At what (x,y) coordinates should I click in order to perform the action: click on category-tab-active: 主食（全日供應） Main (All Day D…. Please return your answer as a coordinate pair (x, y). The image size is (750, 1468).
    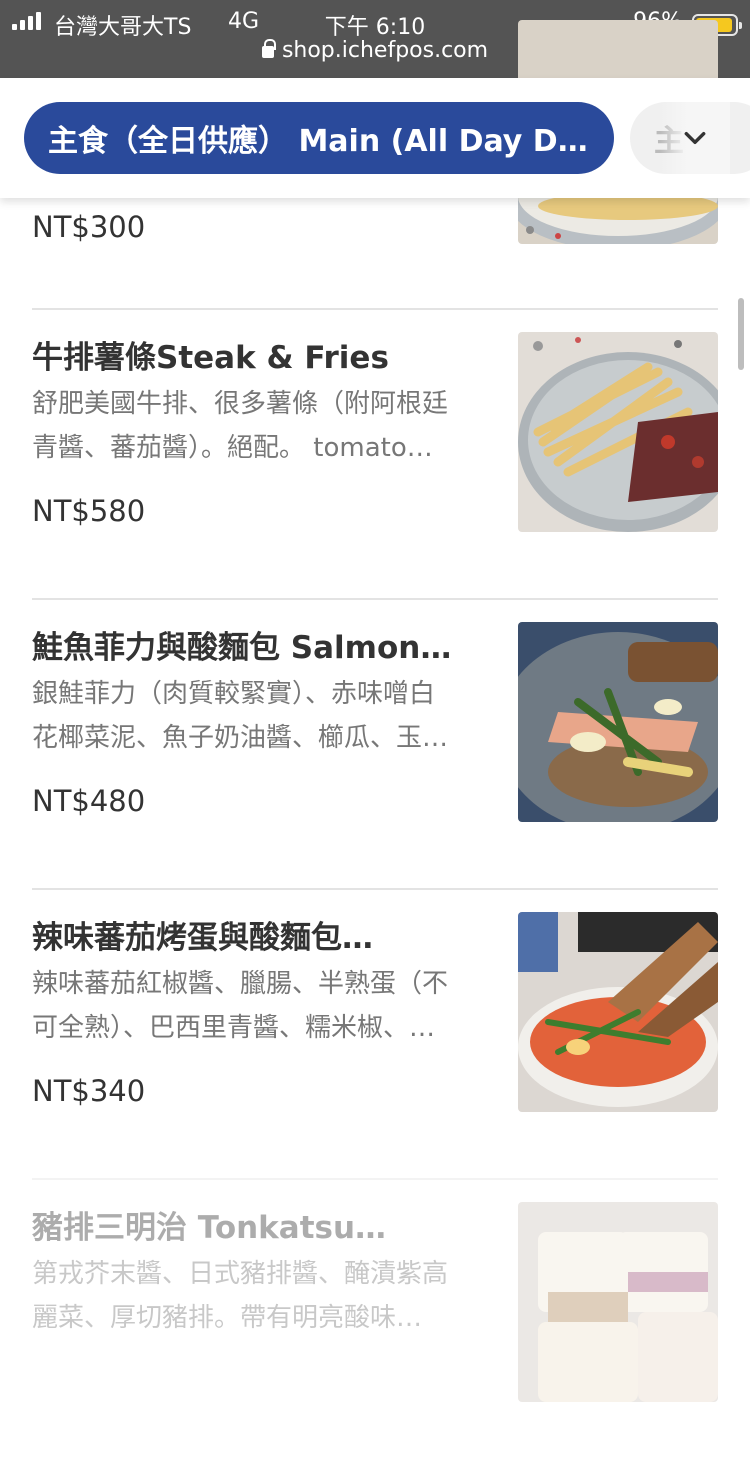
    Looking at the image, I should click on (319, 138).